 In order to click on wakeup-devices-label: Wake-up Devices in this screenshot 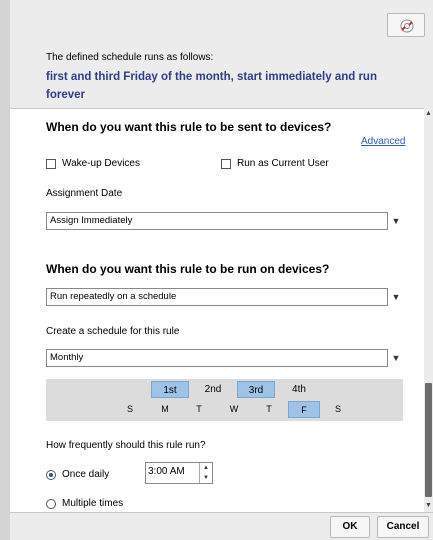, I will do `click(101, 163)`.